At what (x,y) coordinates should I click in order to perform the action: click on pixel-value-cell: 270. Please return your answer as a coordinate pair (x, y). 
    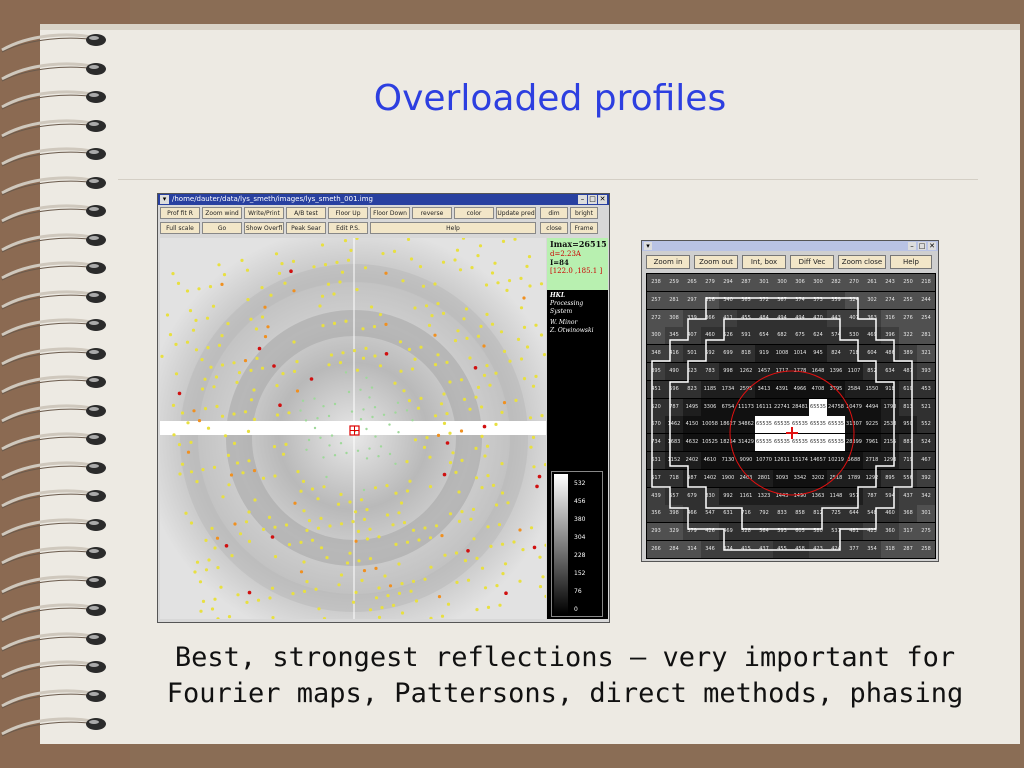
    Looking at the image, I should click on (854, 282).